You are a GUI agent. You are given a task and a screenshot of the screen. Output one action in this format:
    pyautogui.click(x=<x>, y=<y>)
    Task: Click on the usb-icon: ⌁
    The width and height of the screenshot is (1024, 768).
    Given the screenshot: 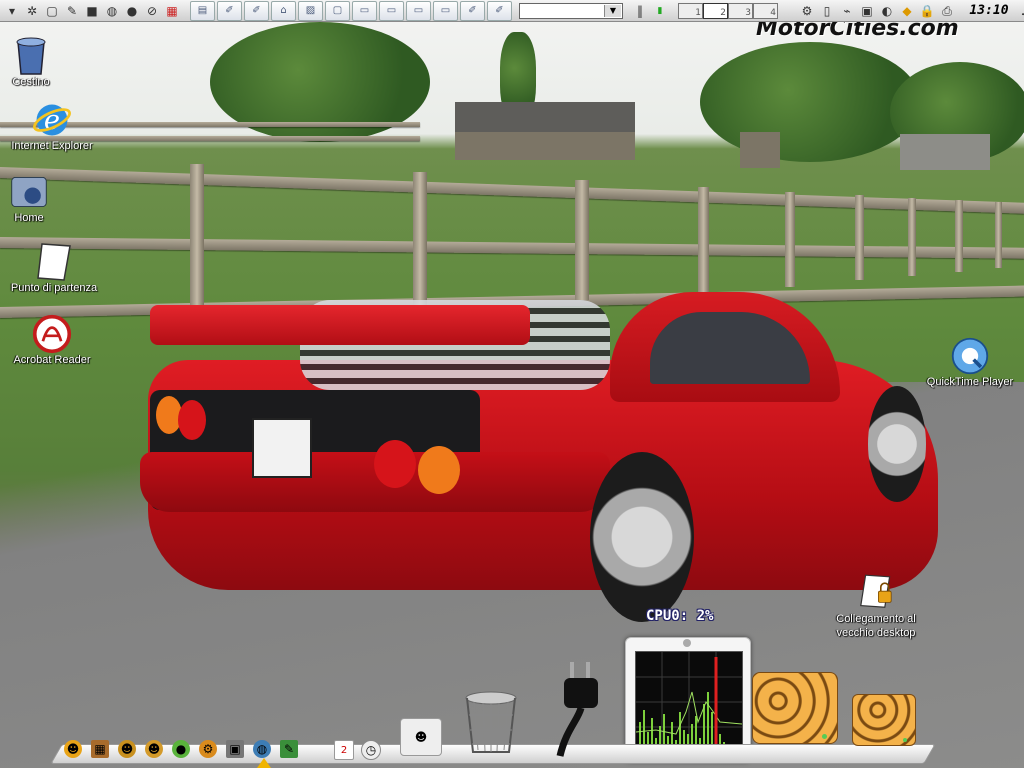 What is the action you would take?
    pyautogui.click(x=847, y=11)
    